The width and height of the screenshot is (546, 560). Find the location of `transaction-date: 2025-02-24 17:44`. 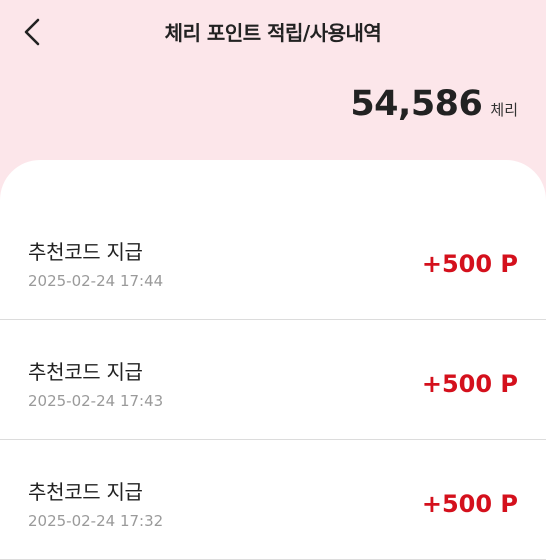

transaction-date: 2025-02-24 17:44 is located at coordinates (96, 281).